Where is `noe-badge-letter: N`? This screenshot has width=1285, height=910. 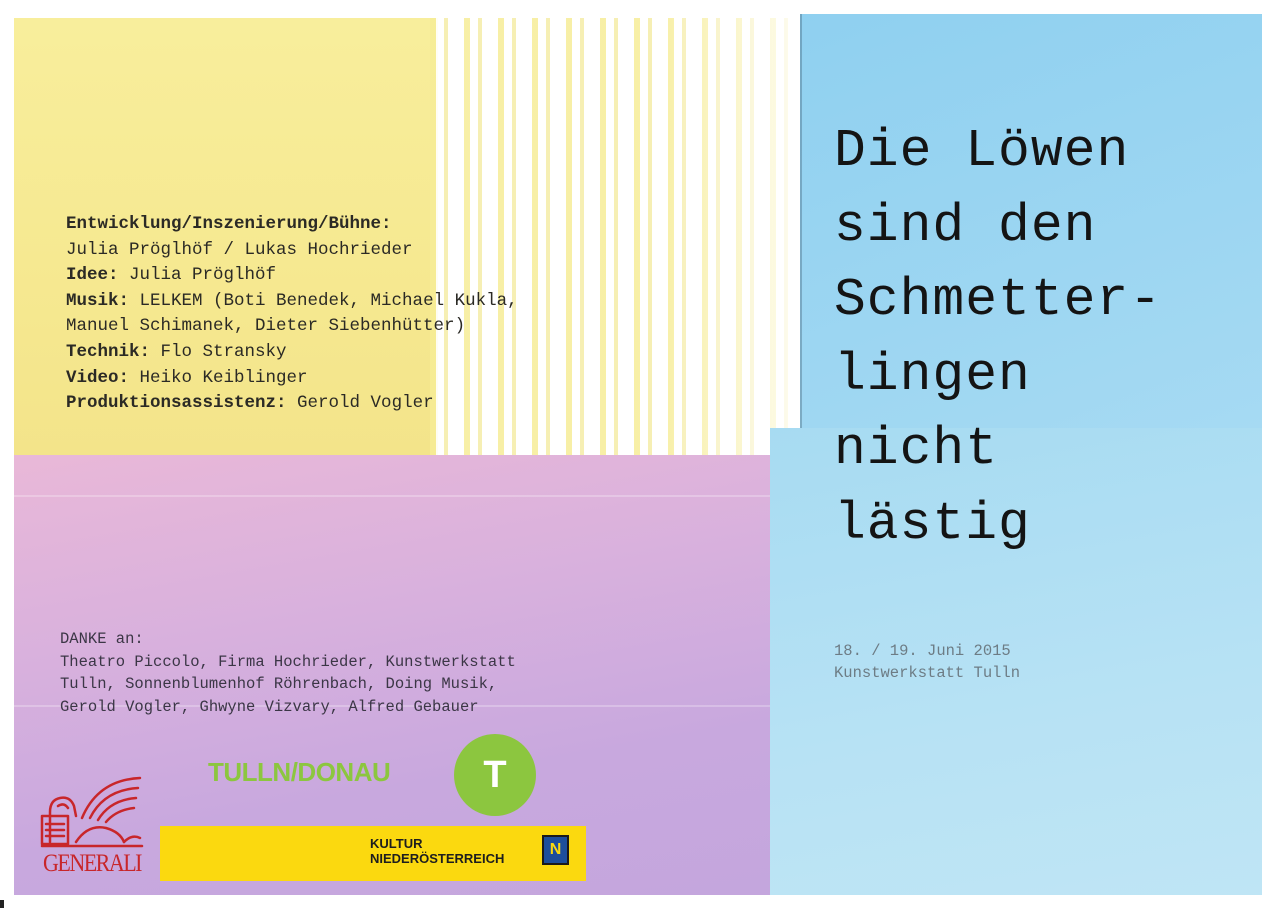 noe-badge-letter: N is located at coordinates (555, 849).